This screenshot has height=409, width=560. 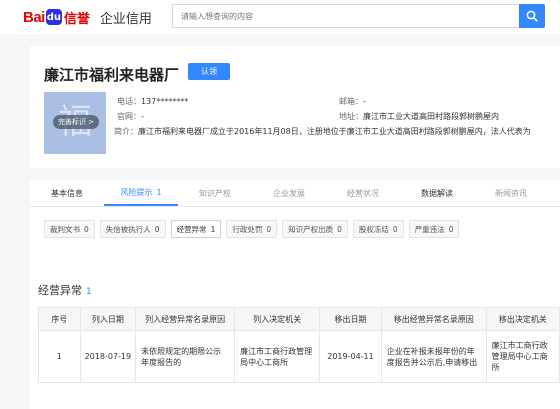 What do you see at coordinates (108, 319) in the screenshot?
I see `header-listed-date: 列入日期` at bounding box center [108, 319].